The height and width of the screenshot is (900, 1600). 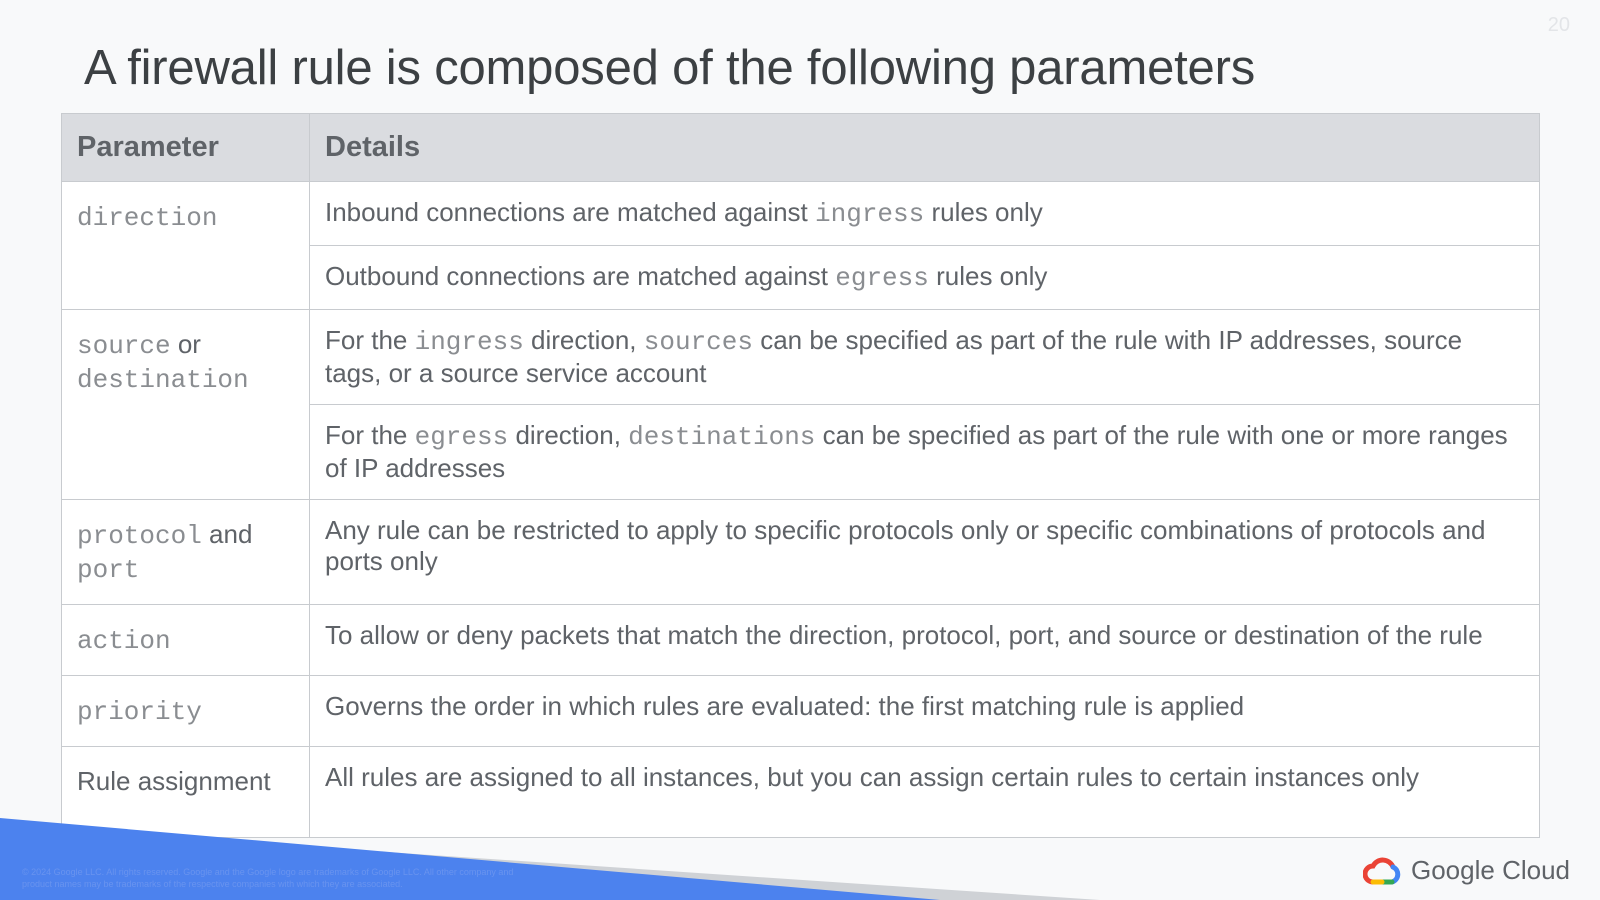 I want to click on param-priority: priority, so click(x=185, y=711).